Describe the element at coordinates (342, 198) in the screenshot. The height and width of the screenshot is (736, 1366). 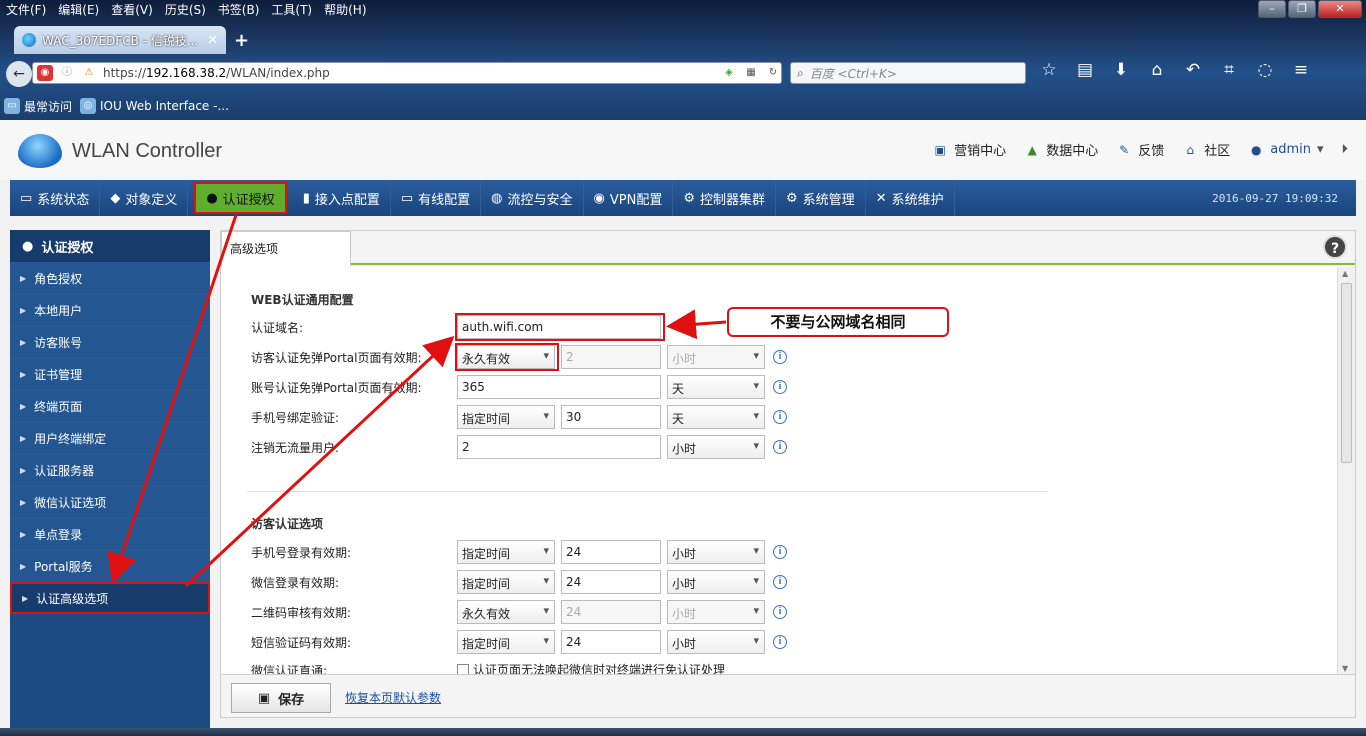
I see `nav-ap-config: ▮ 接入点配置` at that location.